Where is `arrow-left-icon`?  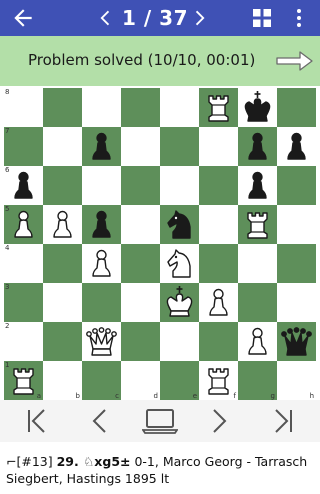 arrow-left-icon is located at coordinates (23, 18).